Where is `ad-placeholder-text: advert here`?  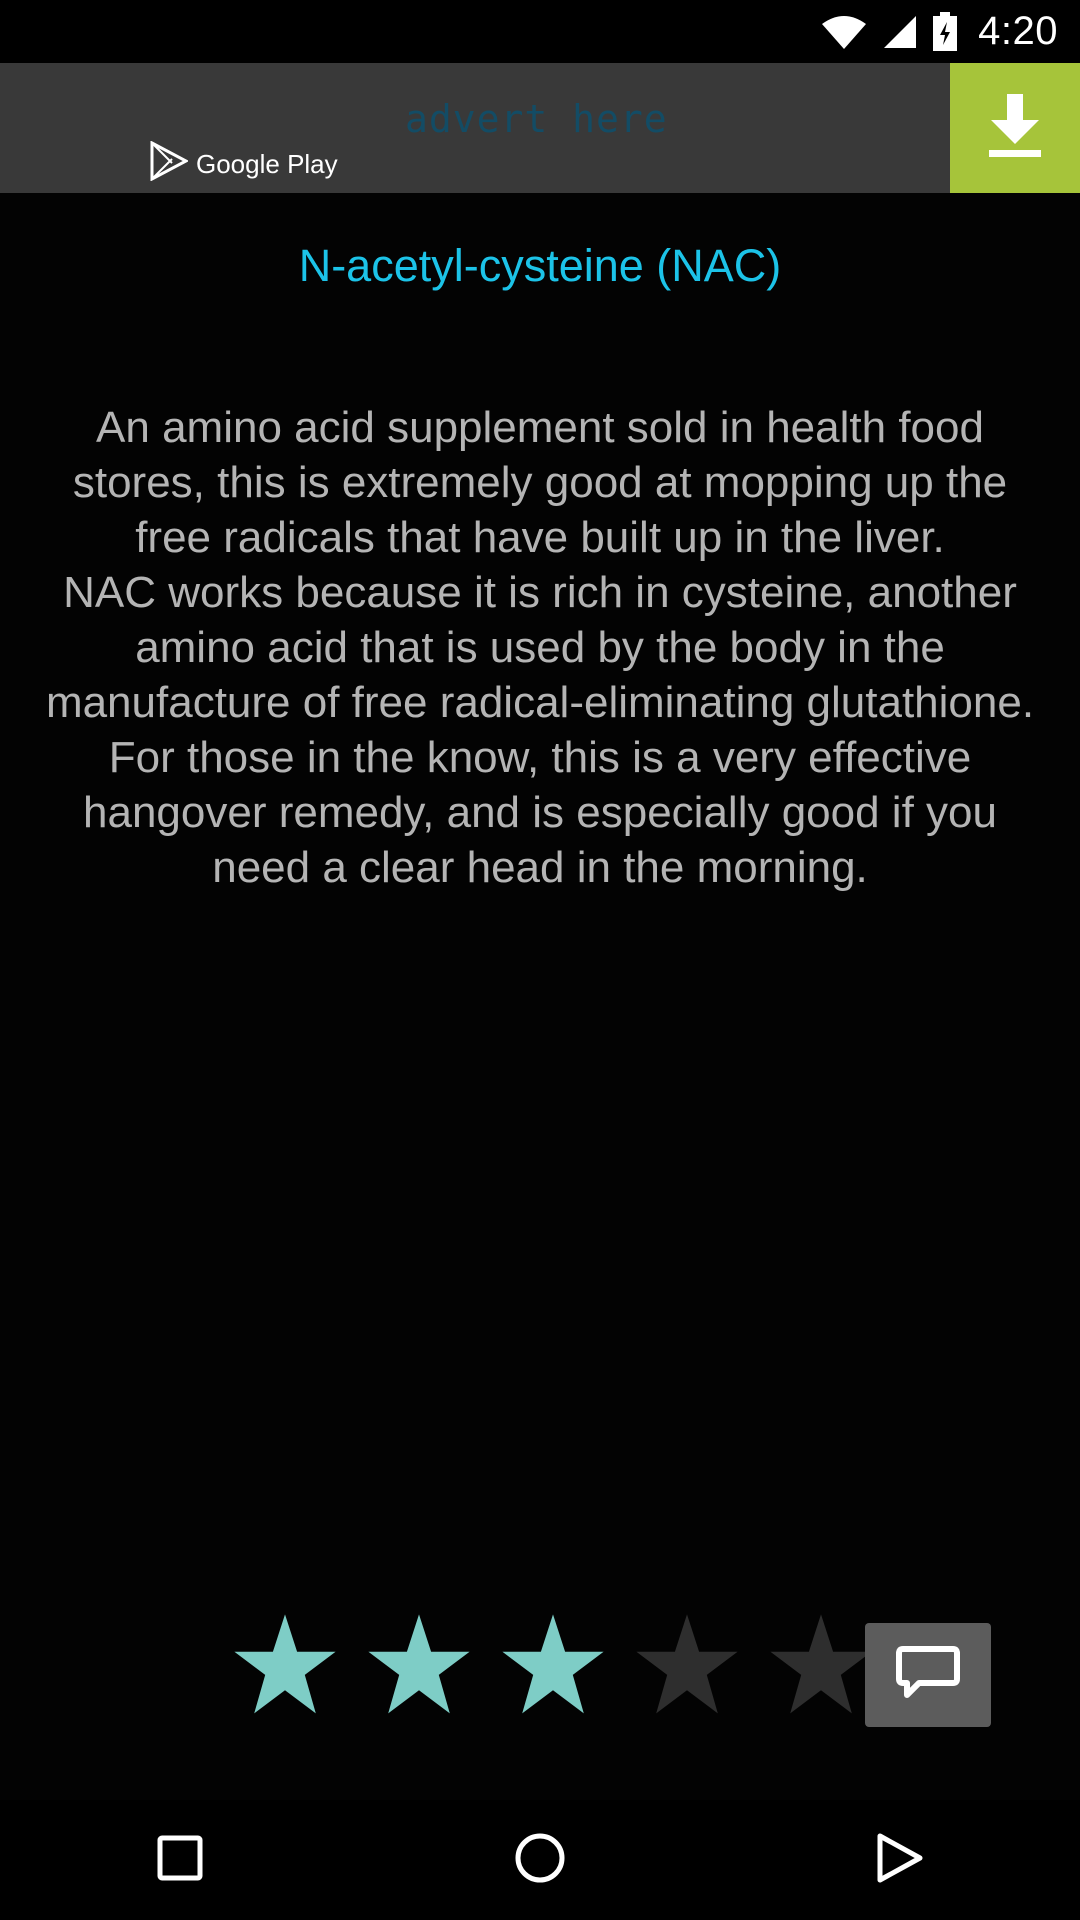 ad-placeholder-text: advert here is located at coordinates (536, 119).